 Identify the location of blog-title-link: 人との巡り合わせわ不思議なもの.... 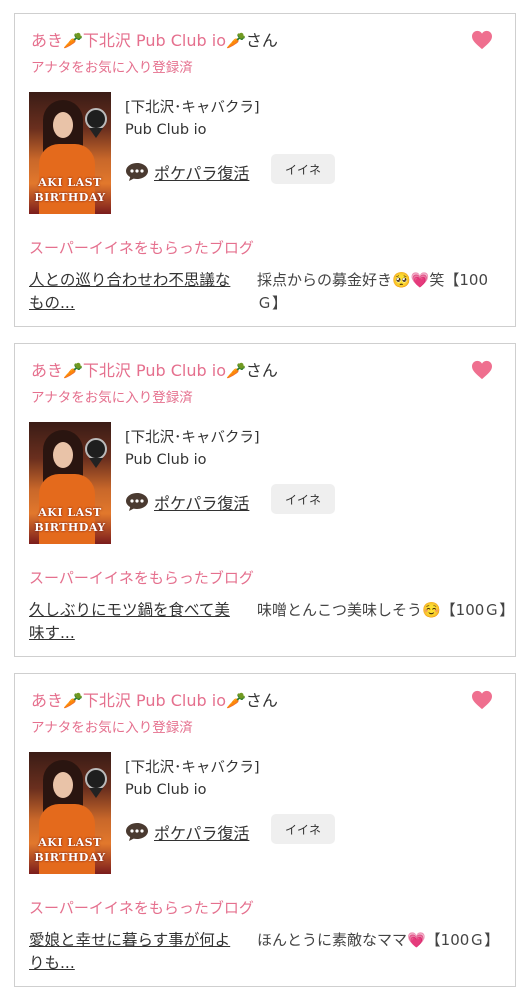
(137, 292).